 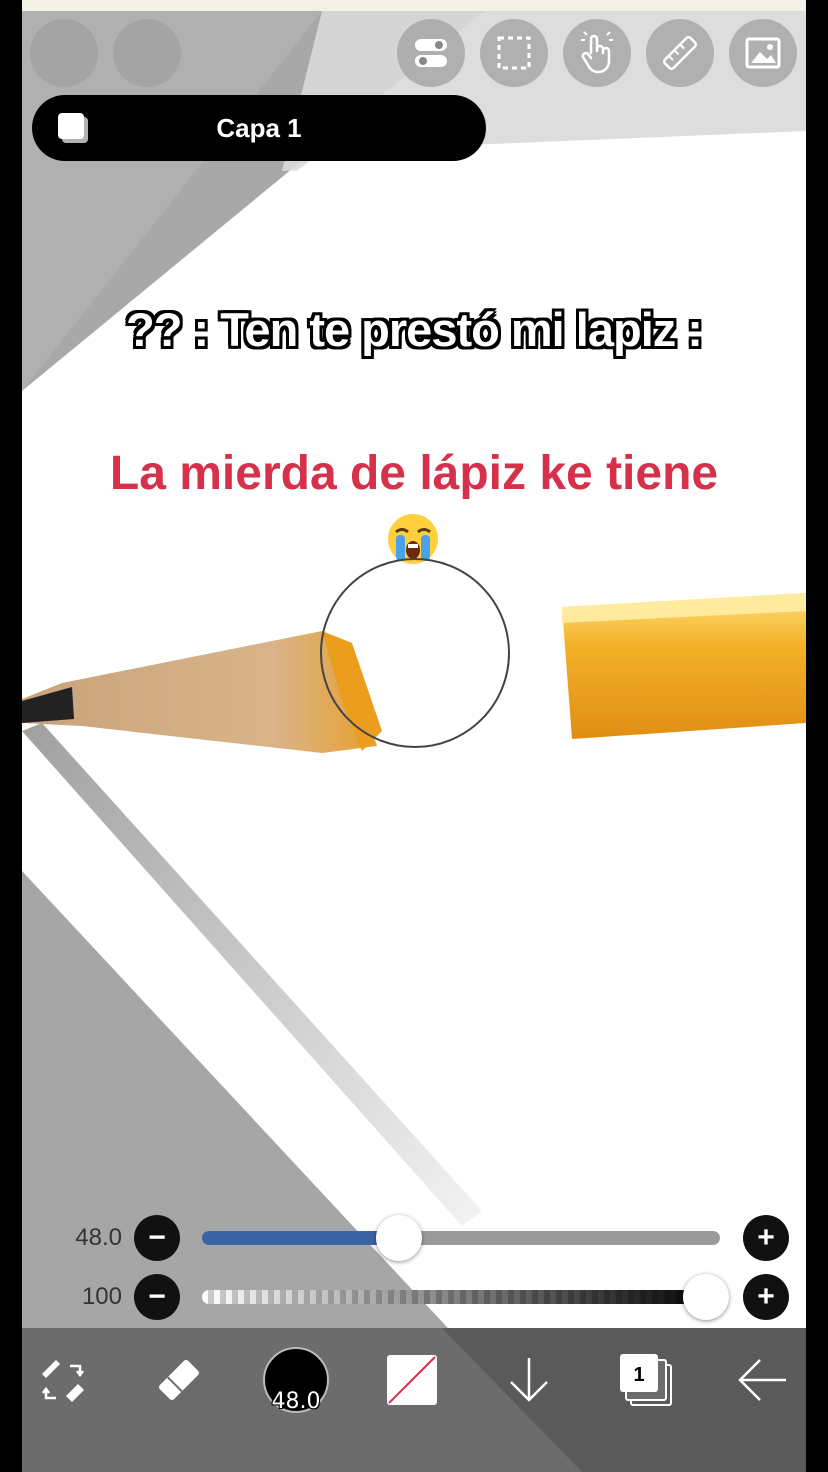 I want to click on brush-cursor, so click(x=415, y=653).